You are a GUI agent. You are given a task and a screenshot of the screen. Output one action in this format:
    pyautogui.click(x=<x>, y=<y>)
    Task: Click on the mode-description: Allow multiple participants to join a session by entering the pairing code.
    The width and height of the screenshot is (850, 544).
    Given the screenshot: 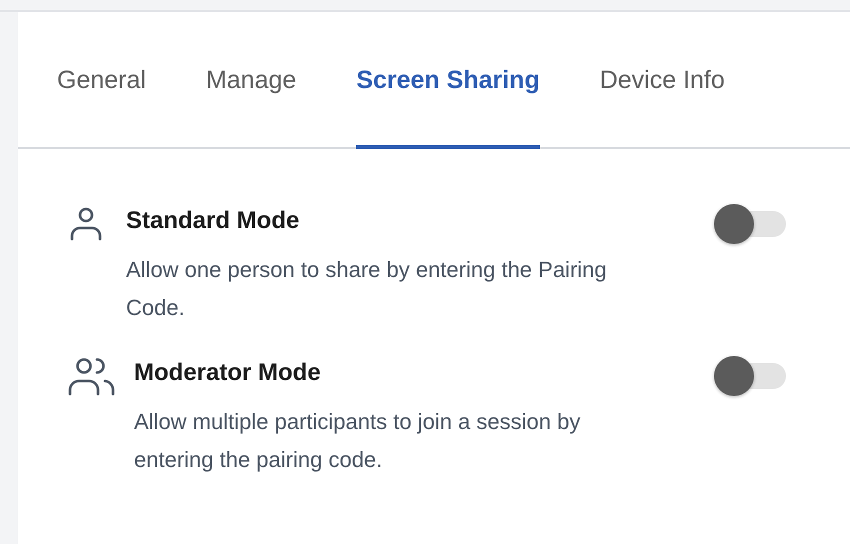 What is the action you would take?
    pyautogui.click(x=358, y=441)
    